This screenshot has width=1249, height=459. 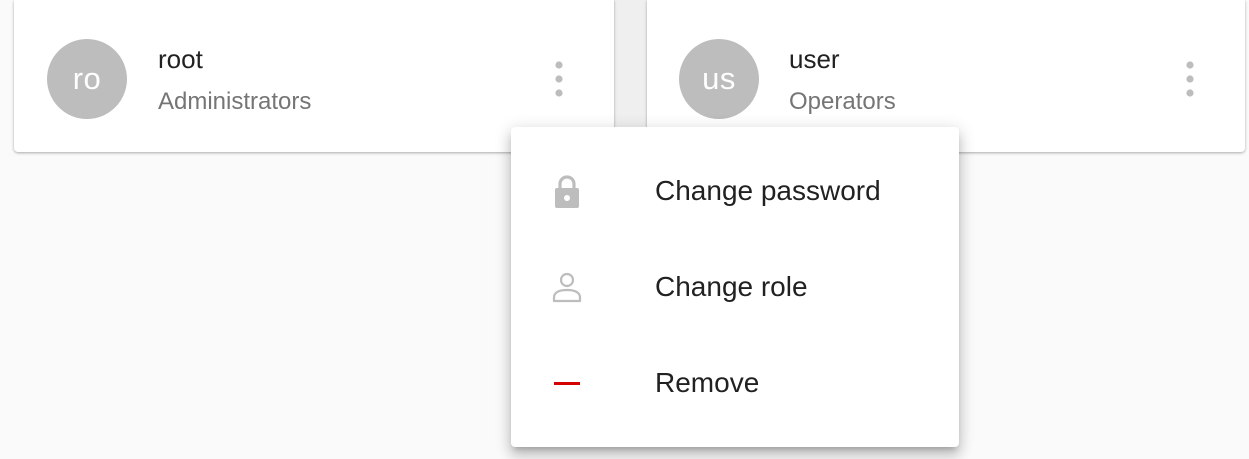 I want to click on user-role: Administrators, so click(x=235, y=101).